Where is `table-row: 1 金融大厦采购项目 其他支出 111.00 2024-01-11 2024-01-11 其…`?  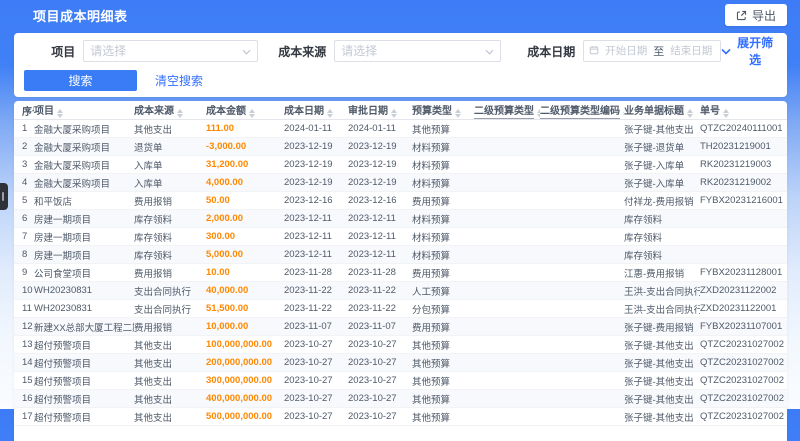 table-row: 1 金融大厦采购项目 其他支出 111.00 2024-01-11 2024-01-11 其… is located at coordinates (400, 128).